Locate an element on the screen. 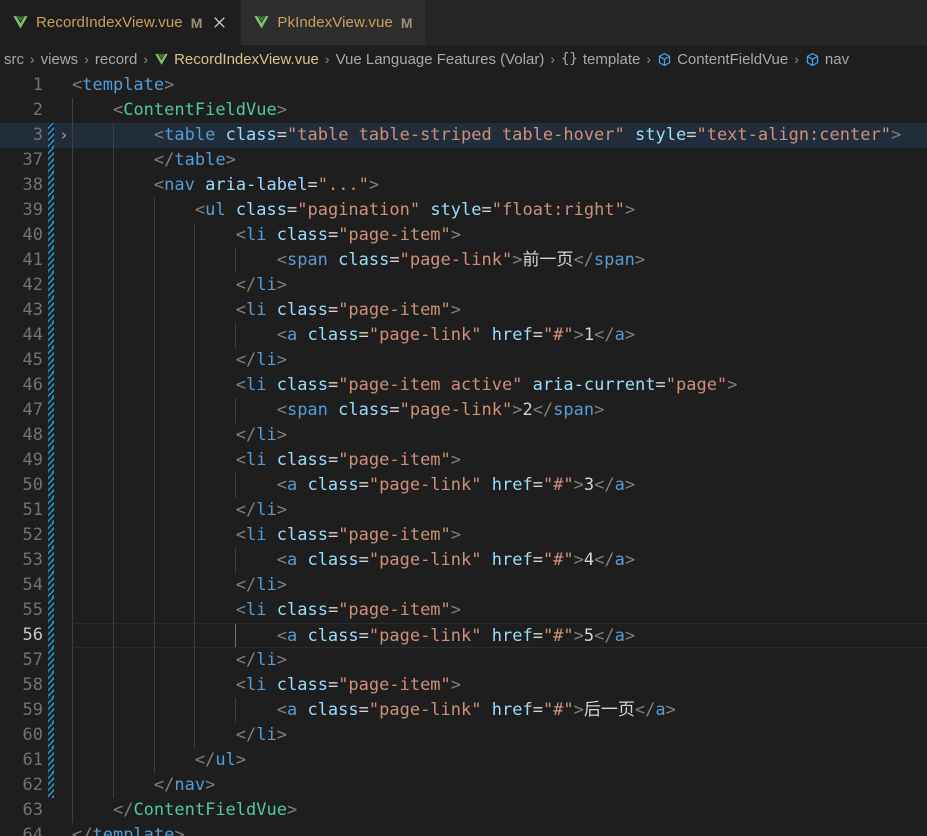  breadcrumb-item-recordindexview-vue: RecordIndexView.vue is located at coordinates (236, 59).